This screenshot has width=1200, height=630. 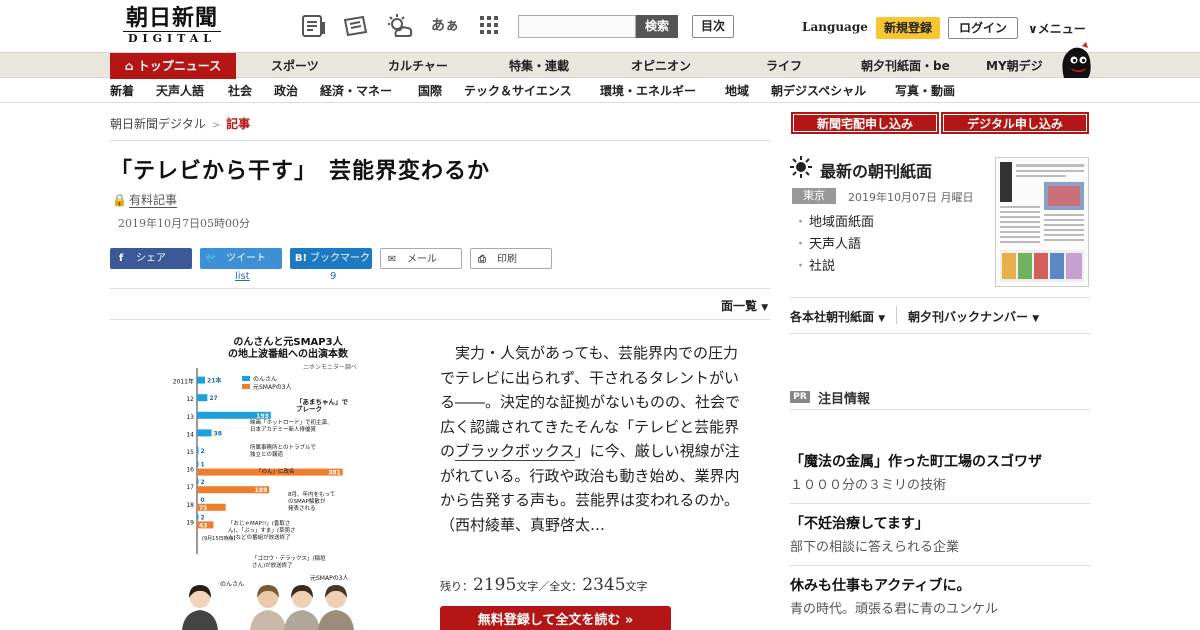 I want to click on remain-unit: 文字／全文：, so click(x=549, y=586).